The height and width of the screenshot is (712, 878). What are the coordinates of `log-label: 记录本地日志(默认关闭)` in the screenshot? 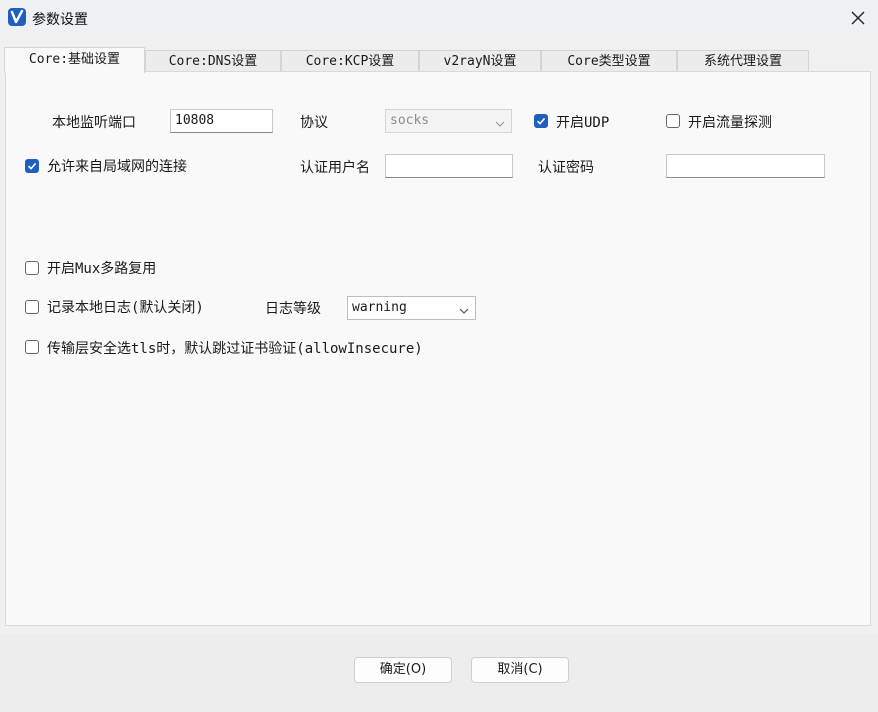 It's located at (125, 308).